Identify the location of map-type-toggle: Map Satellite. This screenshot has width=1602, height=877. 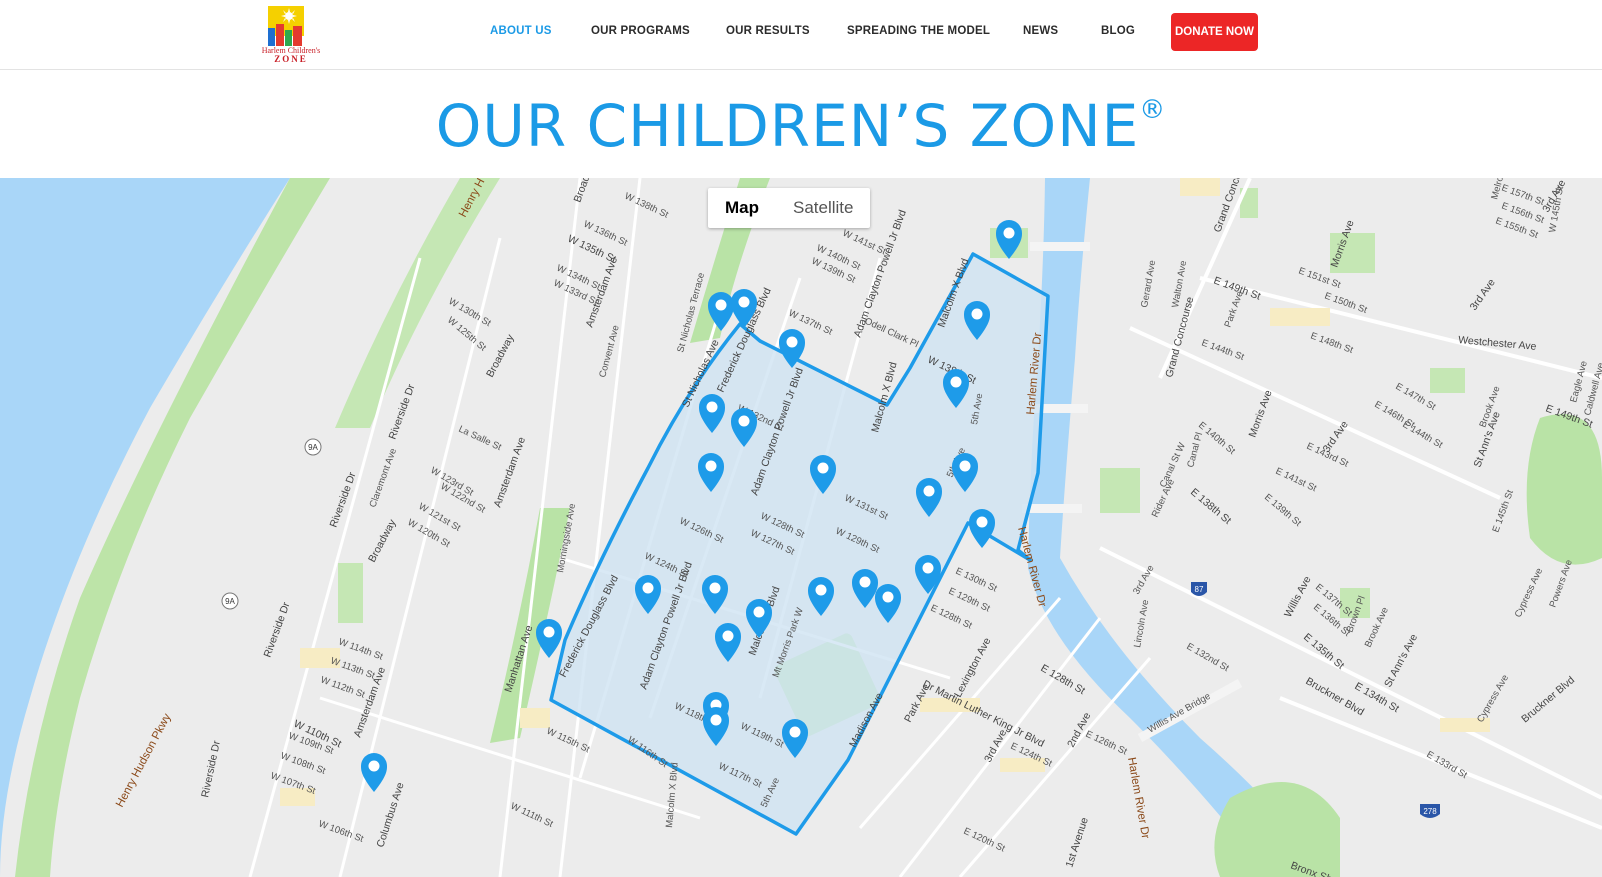
(789, 208).